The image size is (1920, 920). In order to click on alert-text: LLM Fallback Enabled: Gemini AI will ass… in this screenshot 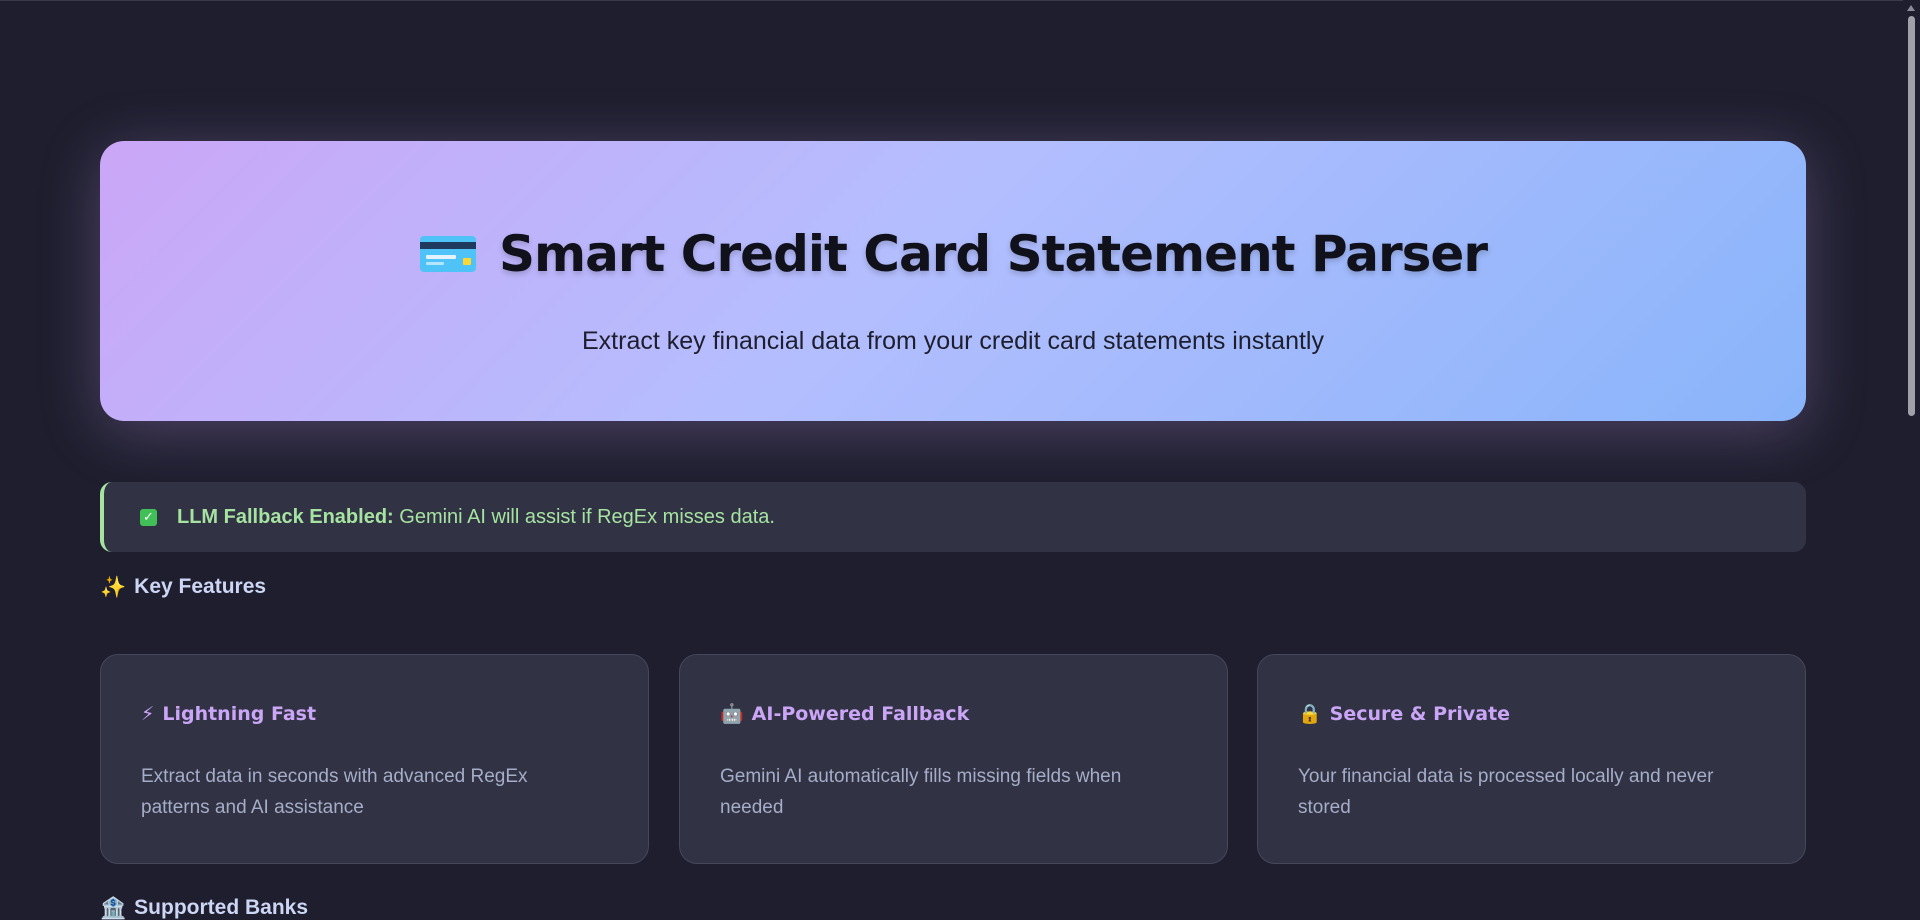, I will do `click(476, 517)`.